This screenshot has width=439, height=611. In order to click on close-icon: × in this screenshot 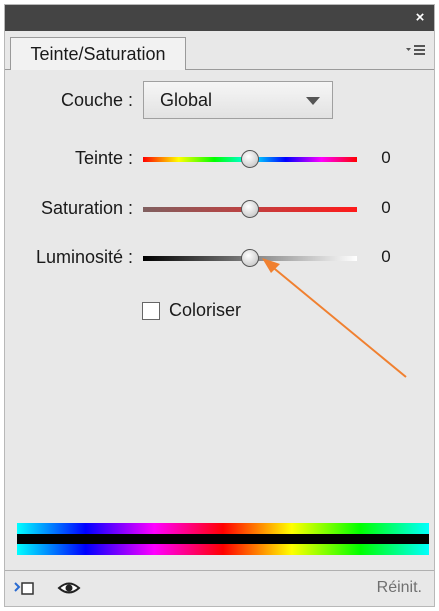, I will do `click(420, 18)`.